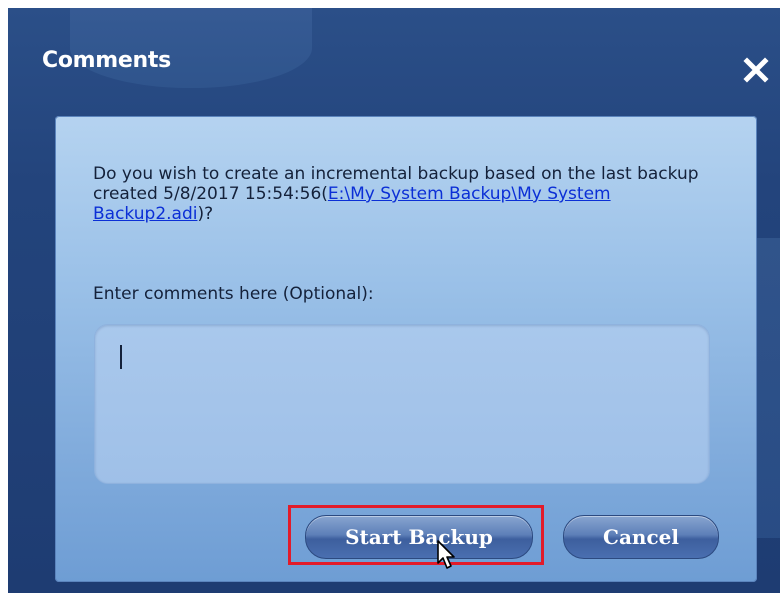 This screenshot has height=593, width=780. I want to click on close-icon, so click(756, 70).